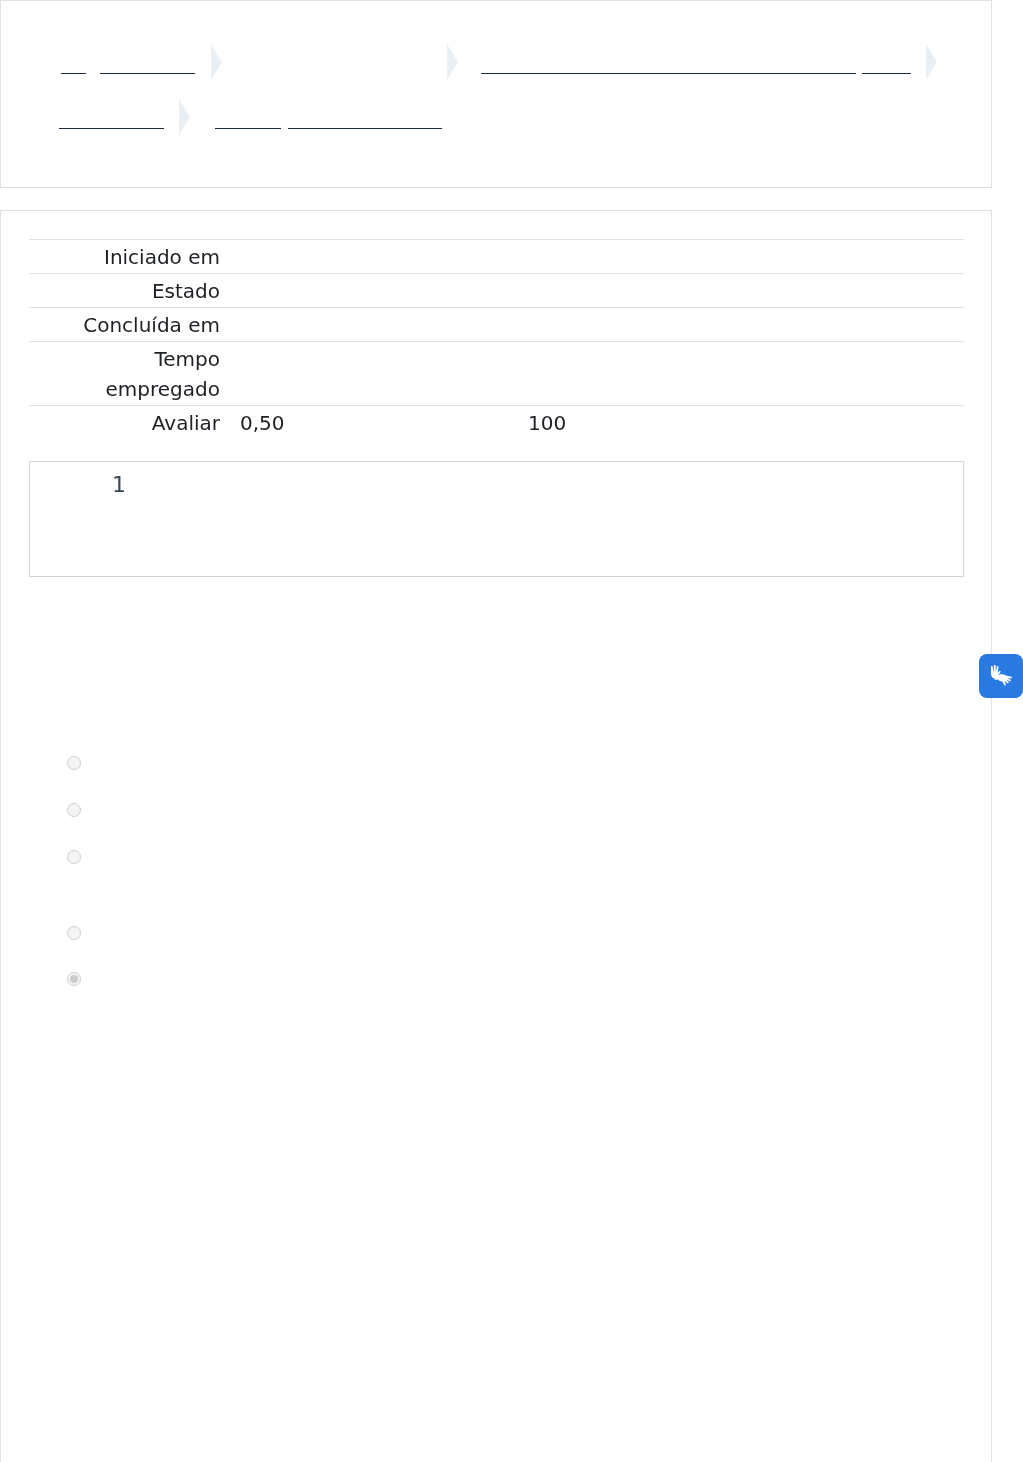 This screenshot has height=1462, width=1023. Describe the element at coordinates (162, 257) in the screenshot. I see `summary-label: Iniciado em` at that location.